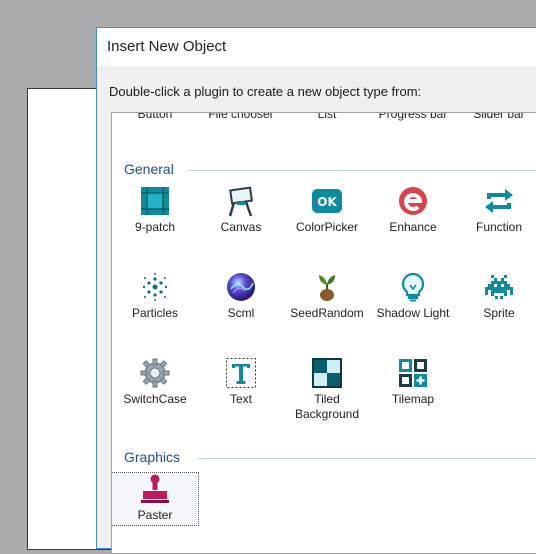  I want to click on dialog-title: Insert New Object, so click(167, 46).